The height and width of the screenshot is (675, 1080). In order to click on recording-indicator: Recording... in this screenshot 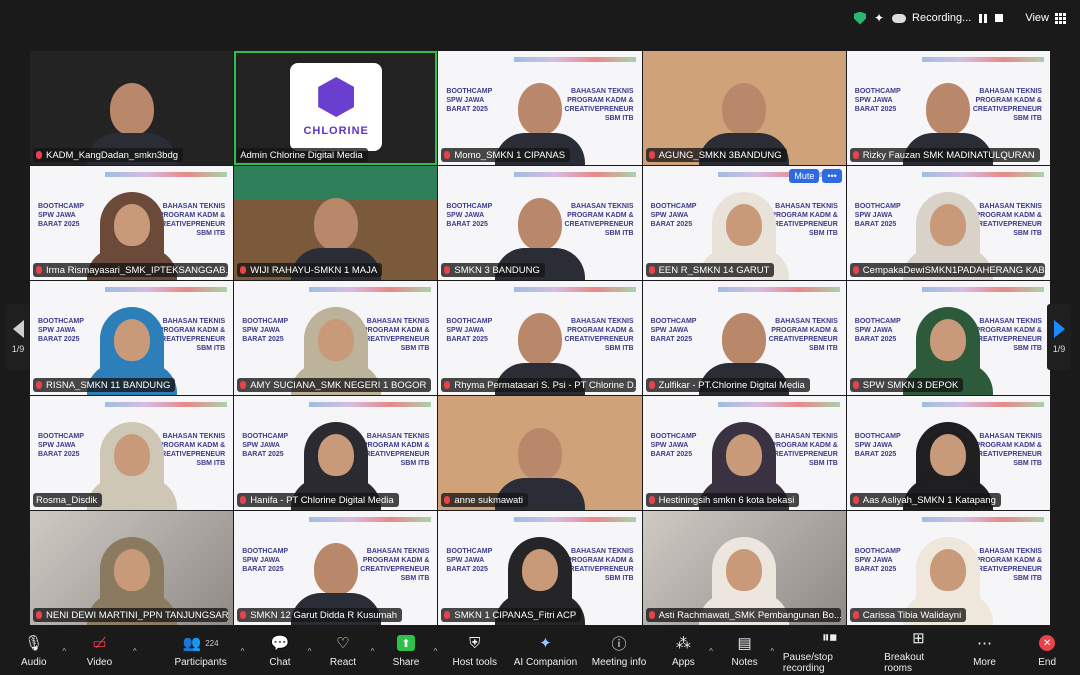, I will do `click(931, 18)`.